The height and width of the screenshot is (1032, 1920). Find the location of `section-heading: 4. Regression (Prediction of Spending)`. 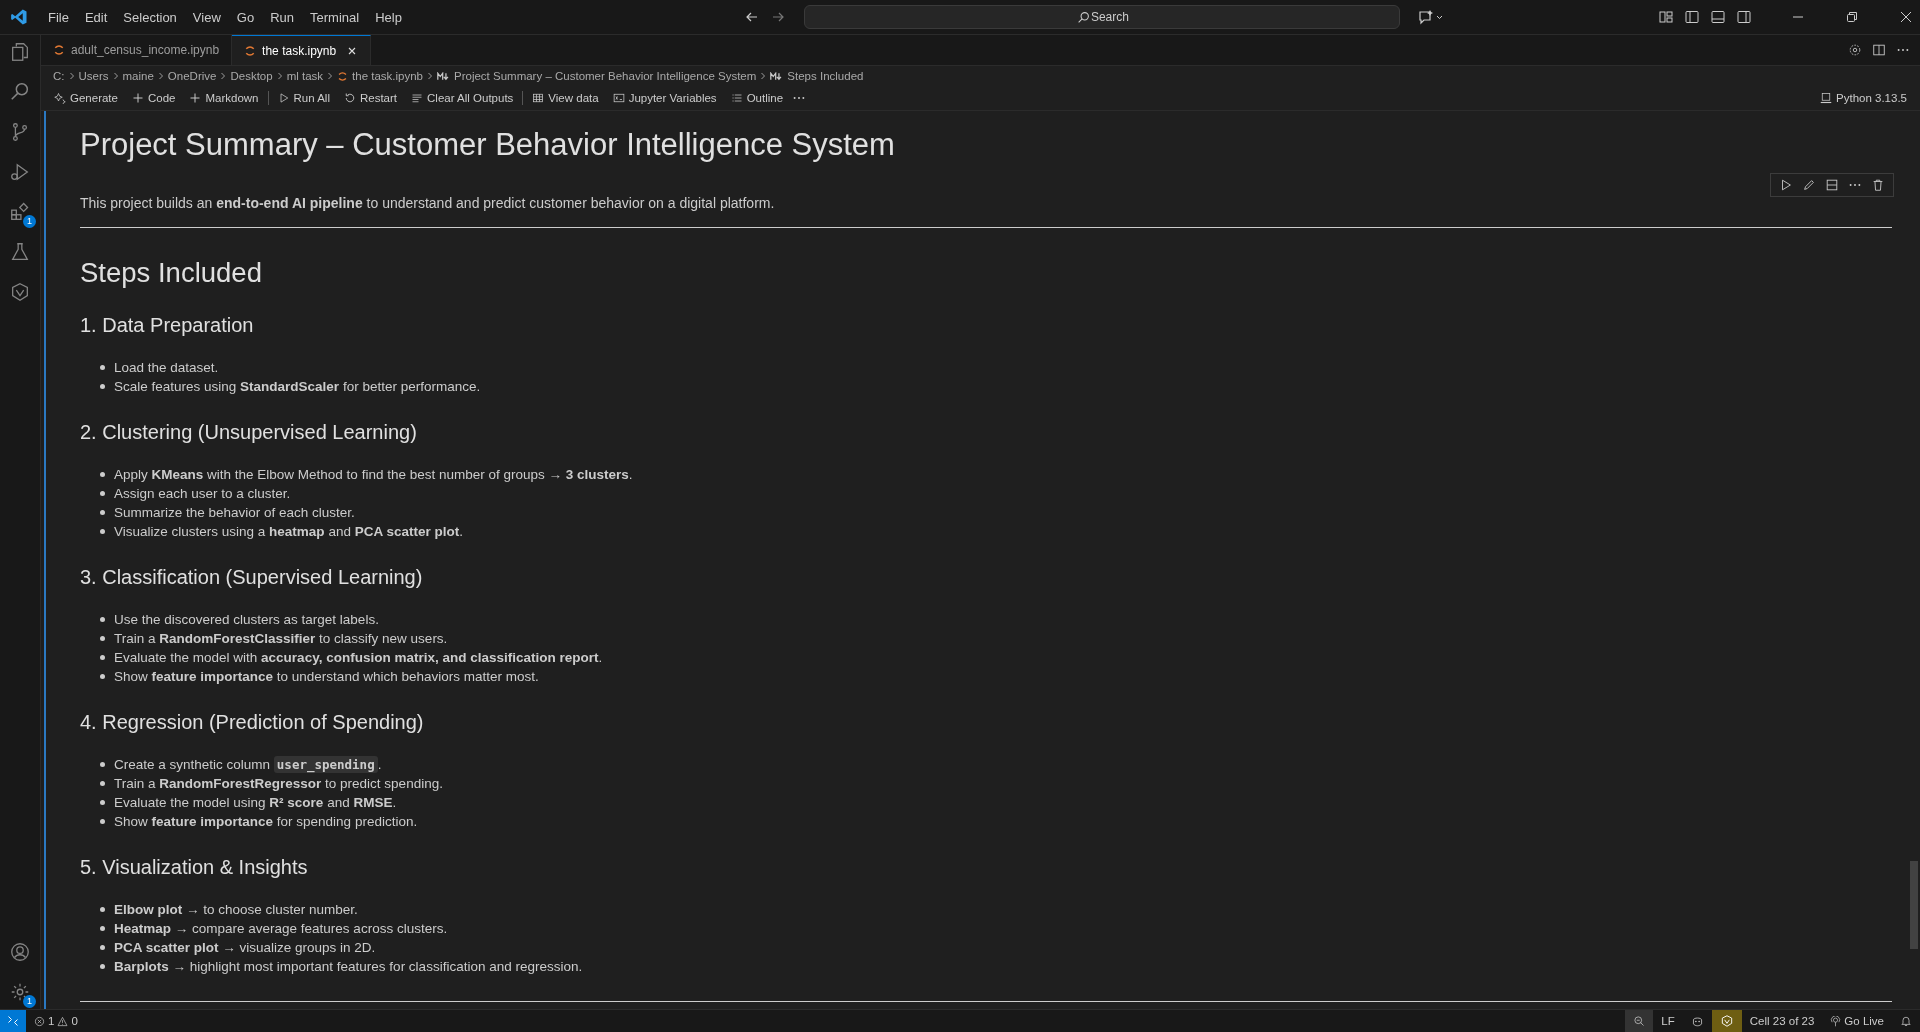

section-heading: 4. Regression (Prediction of Spending) is located at coordinates (252, 722).